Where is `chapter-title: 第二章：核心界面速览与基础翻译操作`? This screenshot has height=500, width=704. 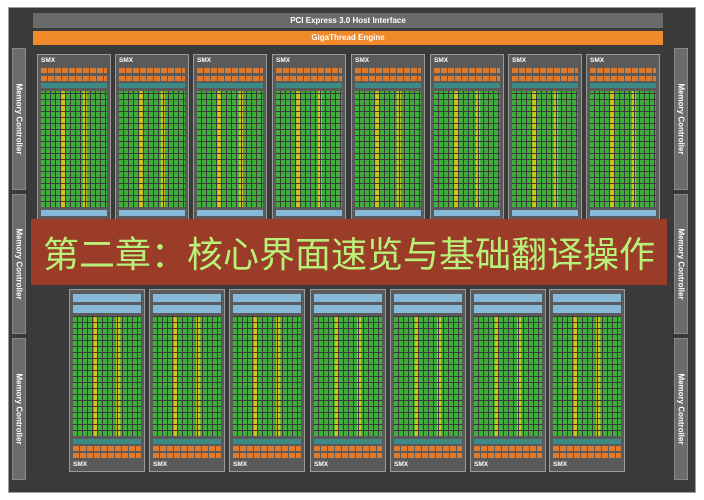
chapter-title: 第二章：核心界面速览与基础翻译操作 is located at coordinates (348, 255).